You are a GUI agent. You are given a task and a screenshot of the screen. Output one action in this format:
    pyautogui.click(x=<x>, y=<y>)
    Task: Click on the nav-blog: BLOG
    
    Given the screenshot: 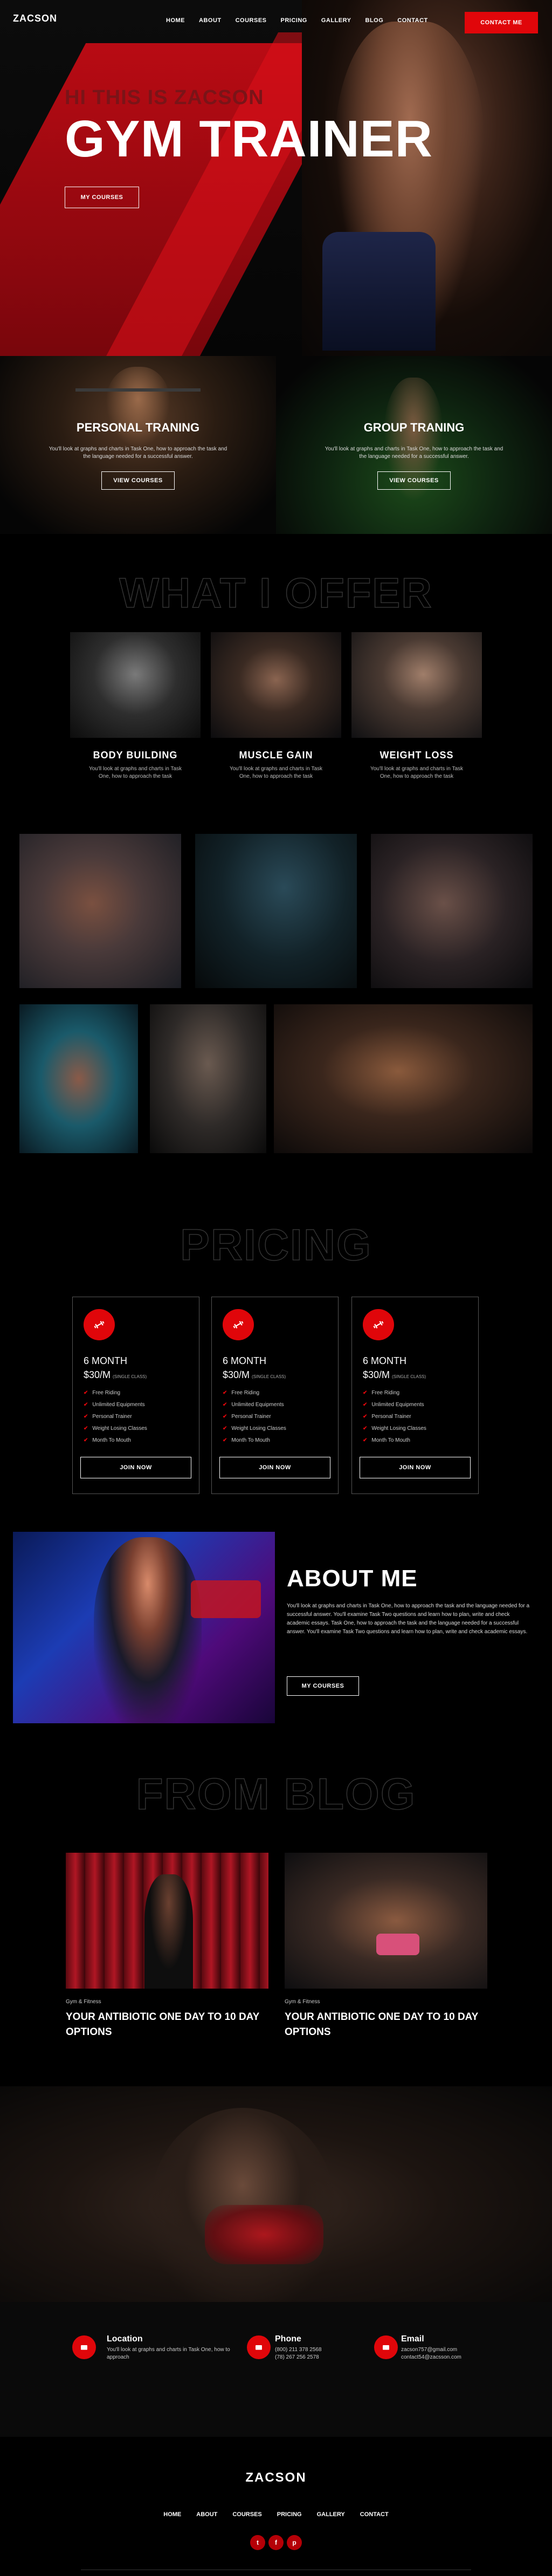 What is the action you would take?
    pyautogui.click(x=374, y=20)
    